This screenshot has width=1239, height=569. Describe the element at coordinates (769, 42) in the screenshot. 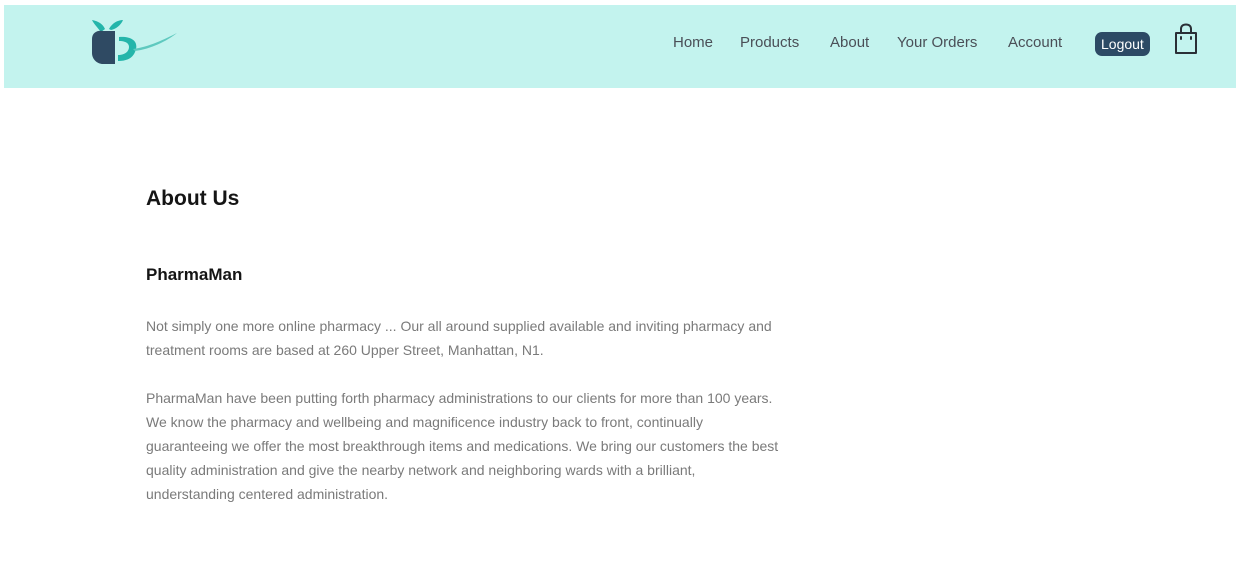

I see `nav-link-products: Products` at that location.